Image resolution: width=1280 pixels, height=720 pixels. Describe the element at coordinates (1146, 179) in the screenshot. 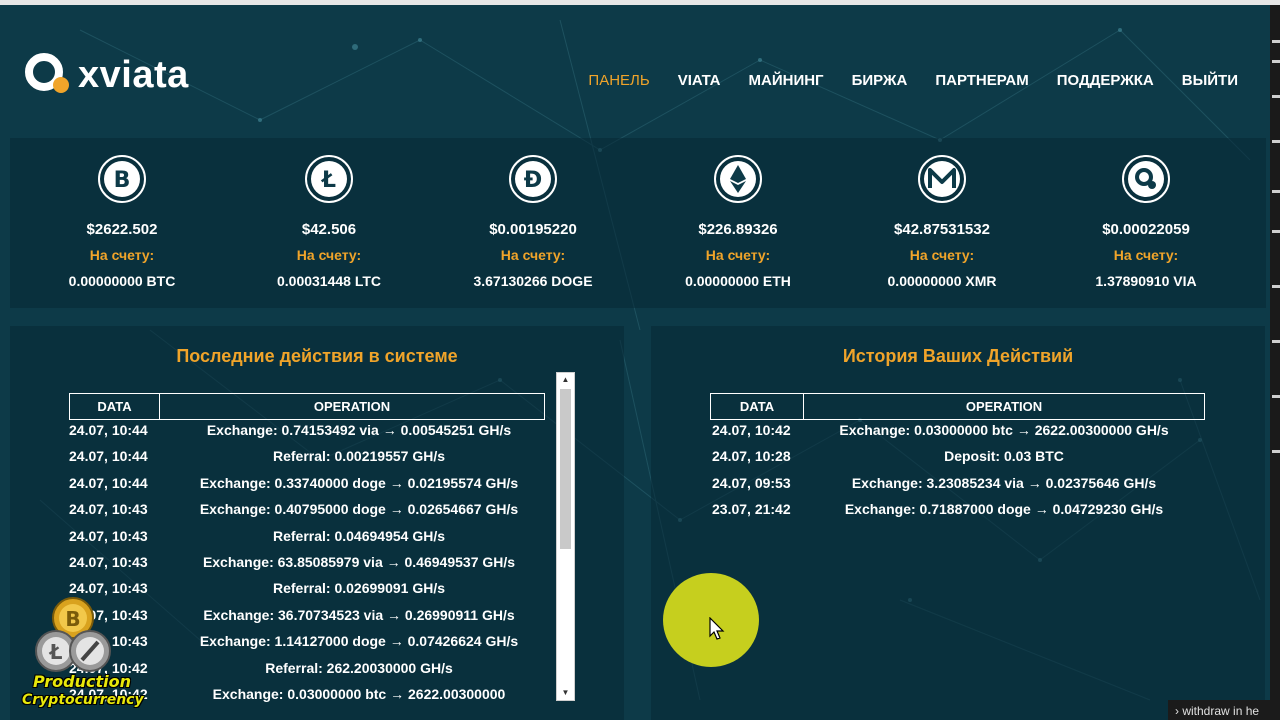

I see `viata-icon` at that location.